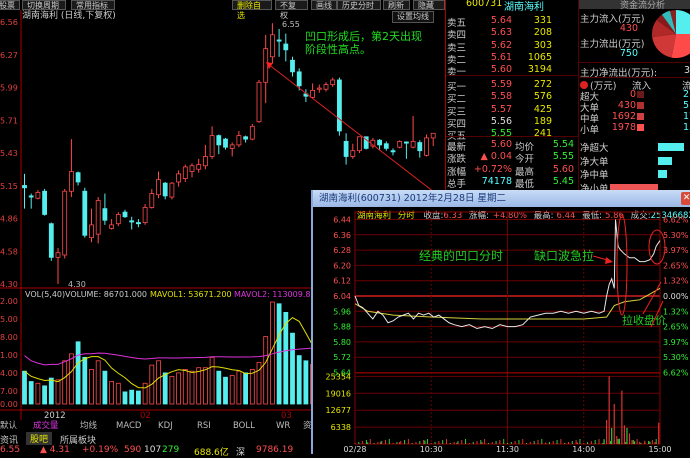 This screenshot has height=458, width=690. Describe the element at coordinates (652, 298) in the screenshot. I see `annotation-arrow` at that location.